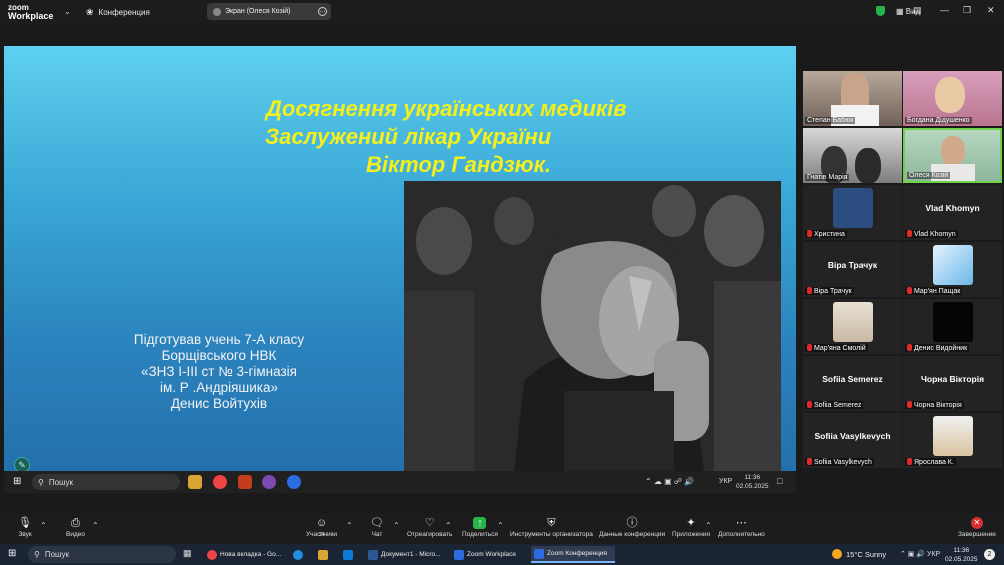 Image resolution: width=1004 pixels, height=565 pixels. What do you see at coordinates (952, 212) in the screenshot?
I see `participant-tile: Vlad Khomyn Vlad Khomyn` at bounding box center [952, 212].